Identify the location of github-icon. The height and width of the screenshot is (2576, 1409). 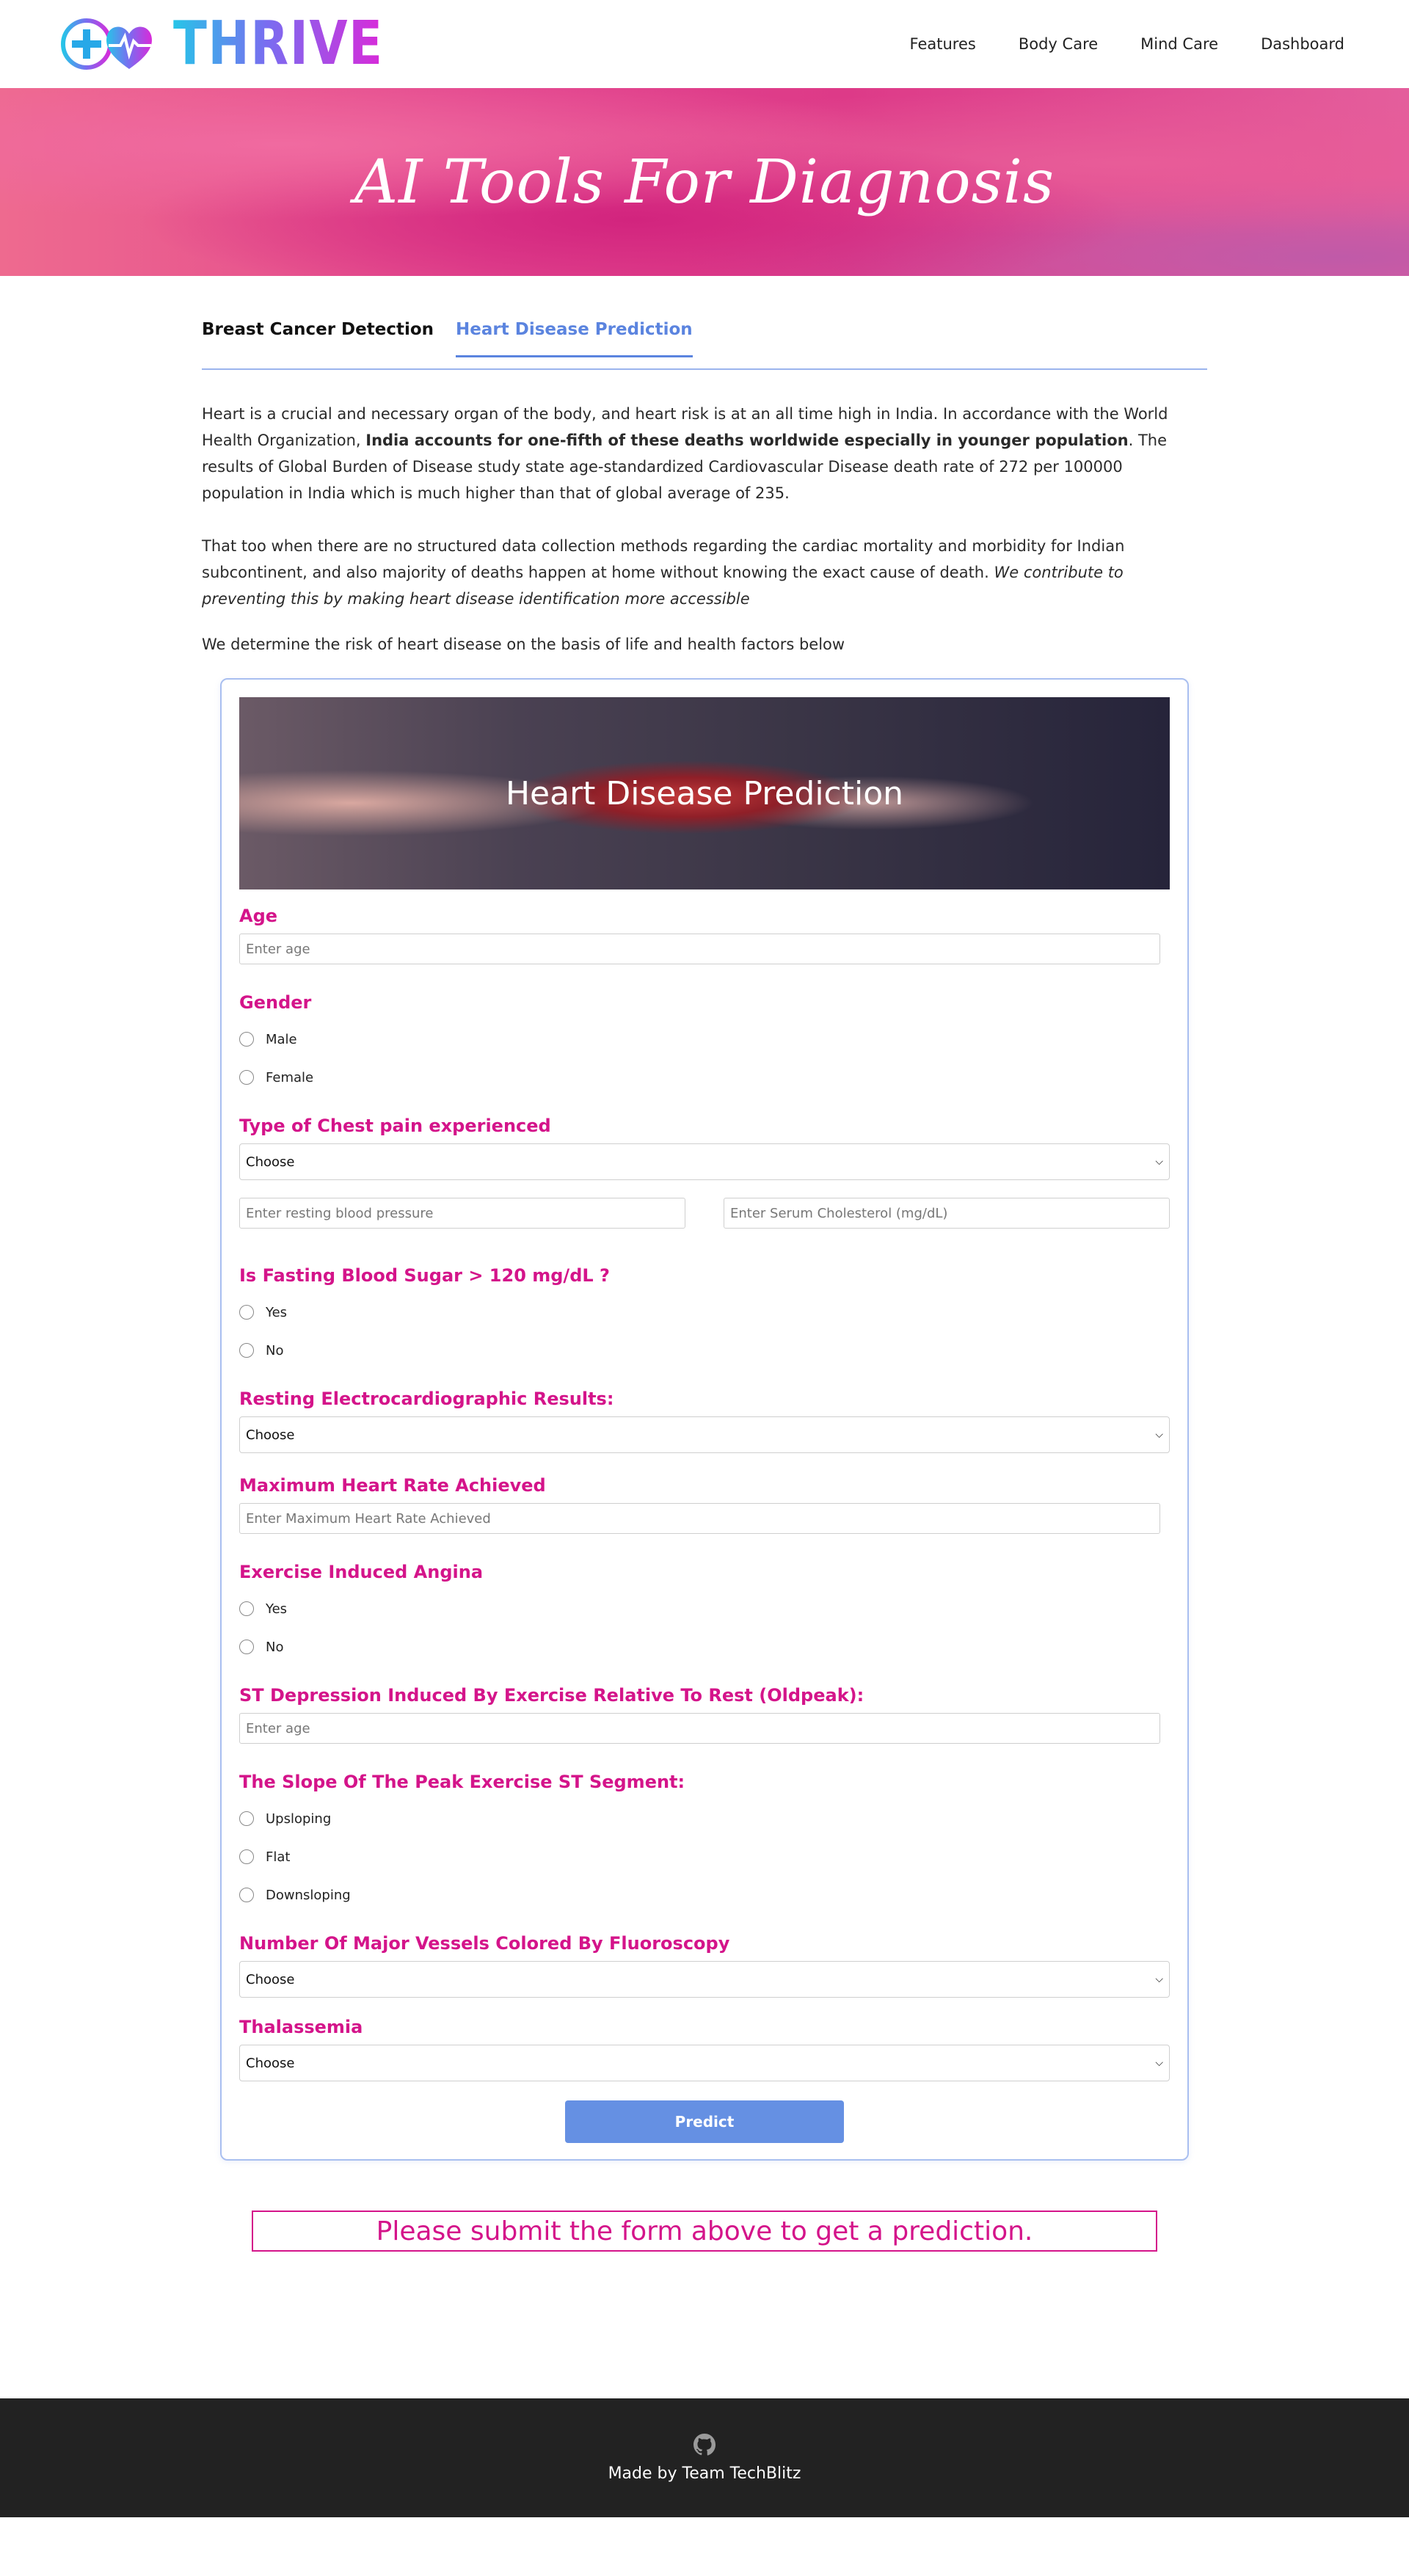
(704, 2444).